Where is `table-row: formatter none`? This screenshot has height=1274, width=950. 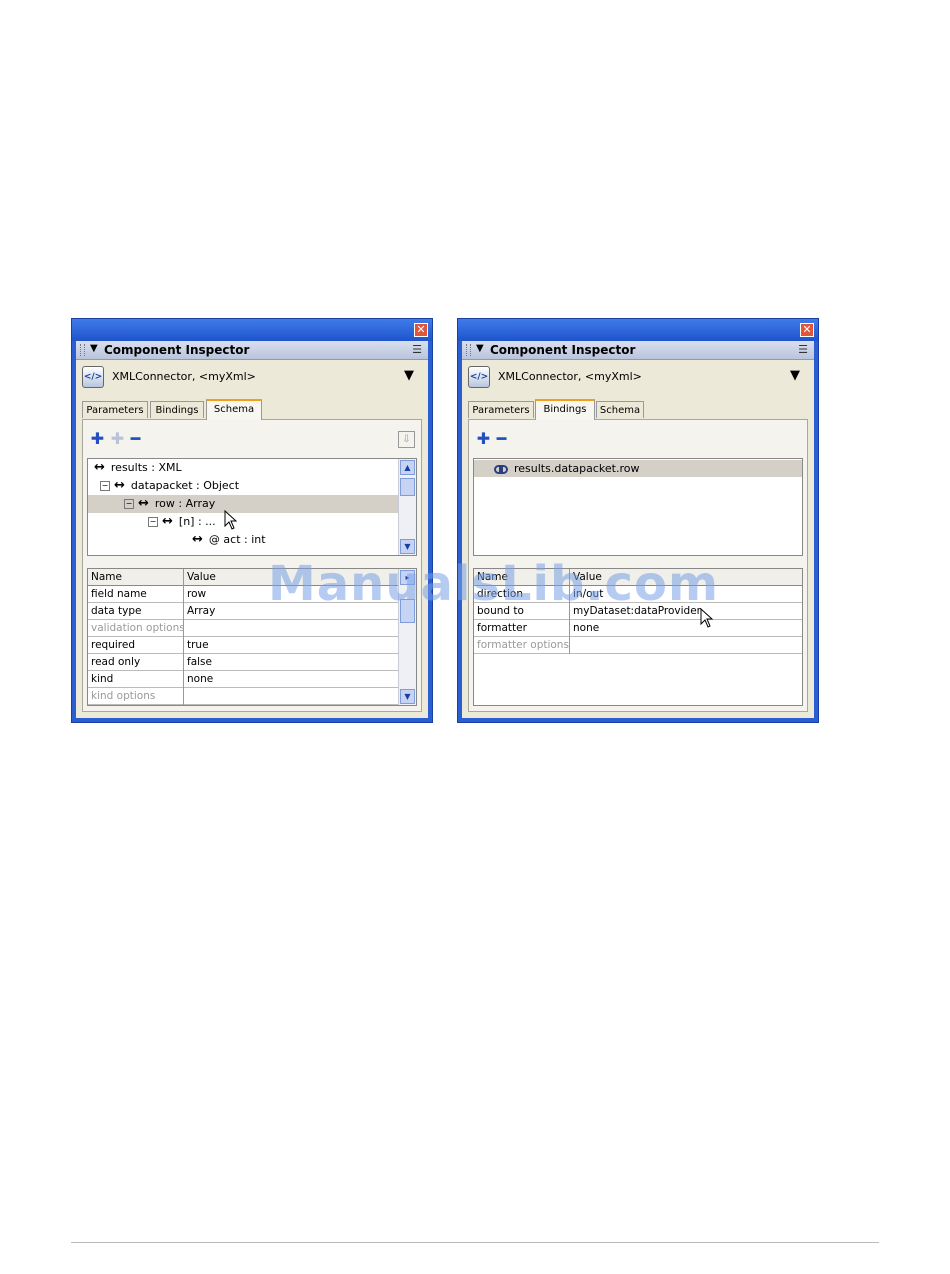
table-row: formatter none is located at coordinates (638, 628).